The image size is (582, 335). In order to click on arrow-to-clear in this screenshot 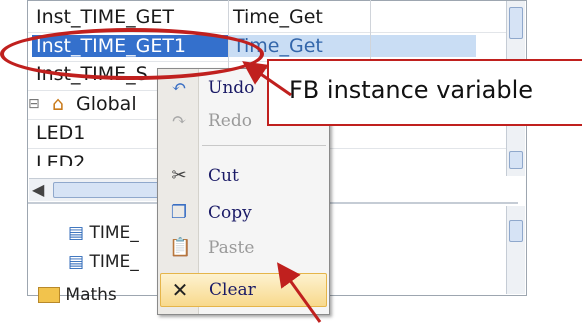, I will do `click(299, 292)`.